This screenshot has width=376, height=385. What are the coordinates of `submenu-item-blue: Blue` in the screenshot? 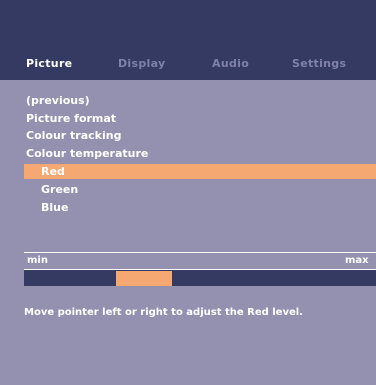 It's located at (54, 207).